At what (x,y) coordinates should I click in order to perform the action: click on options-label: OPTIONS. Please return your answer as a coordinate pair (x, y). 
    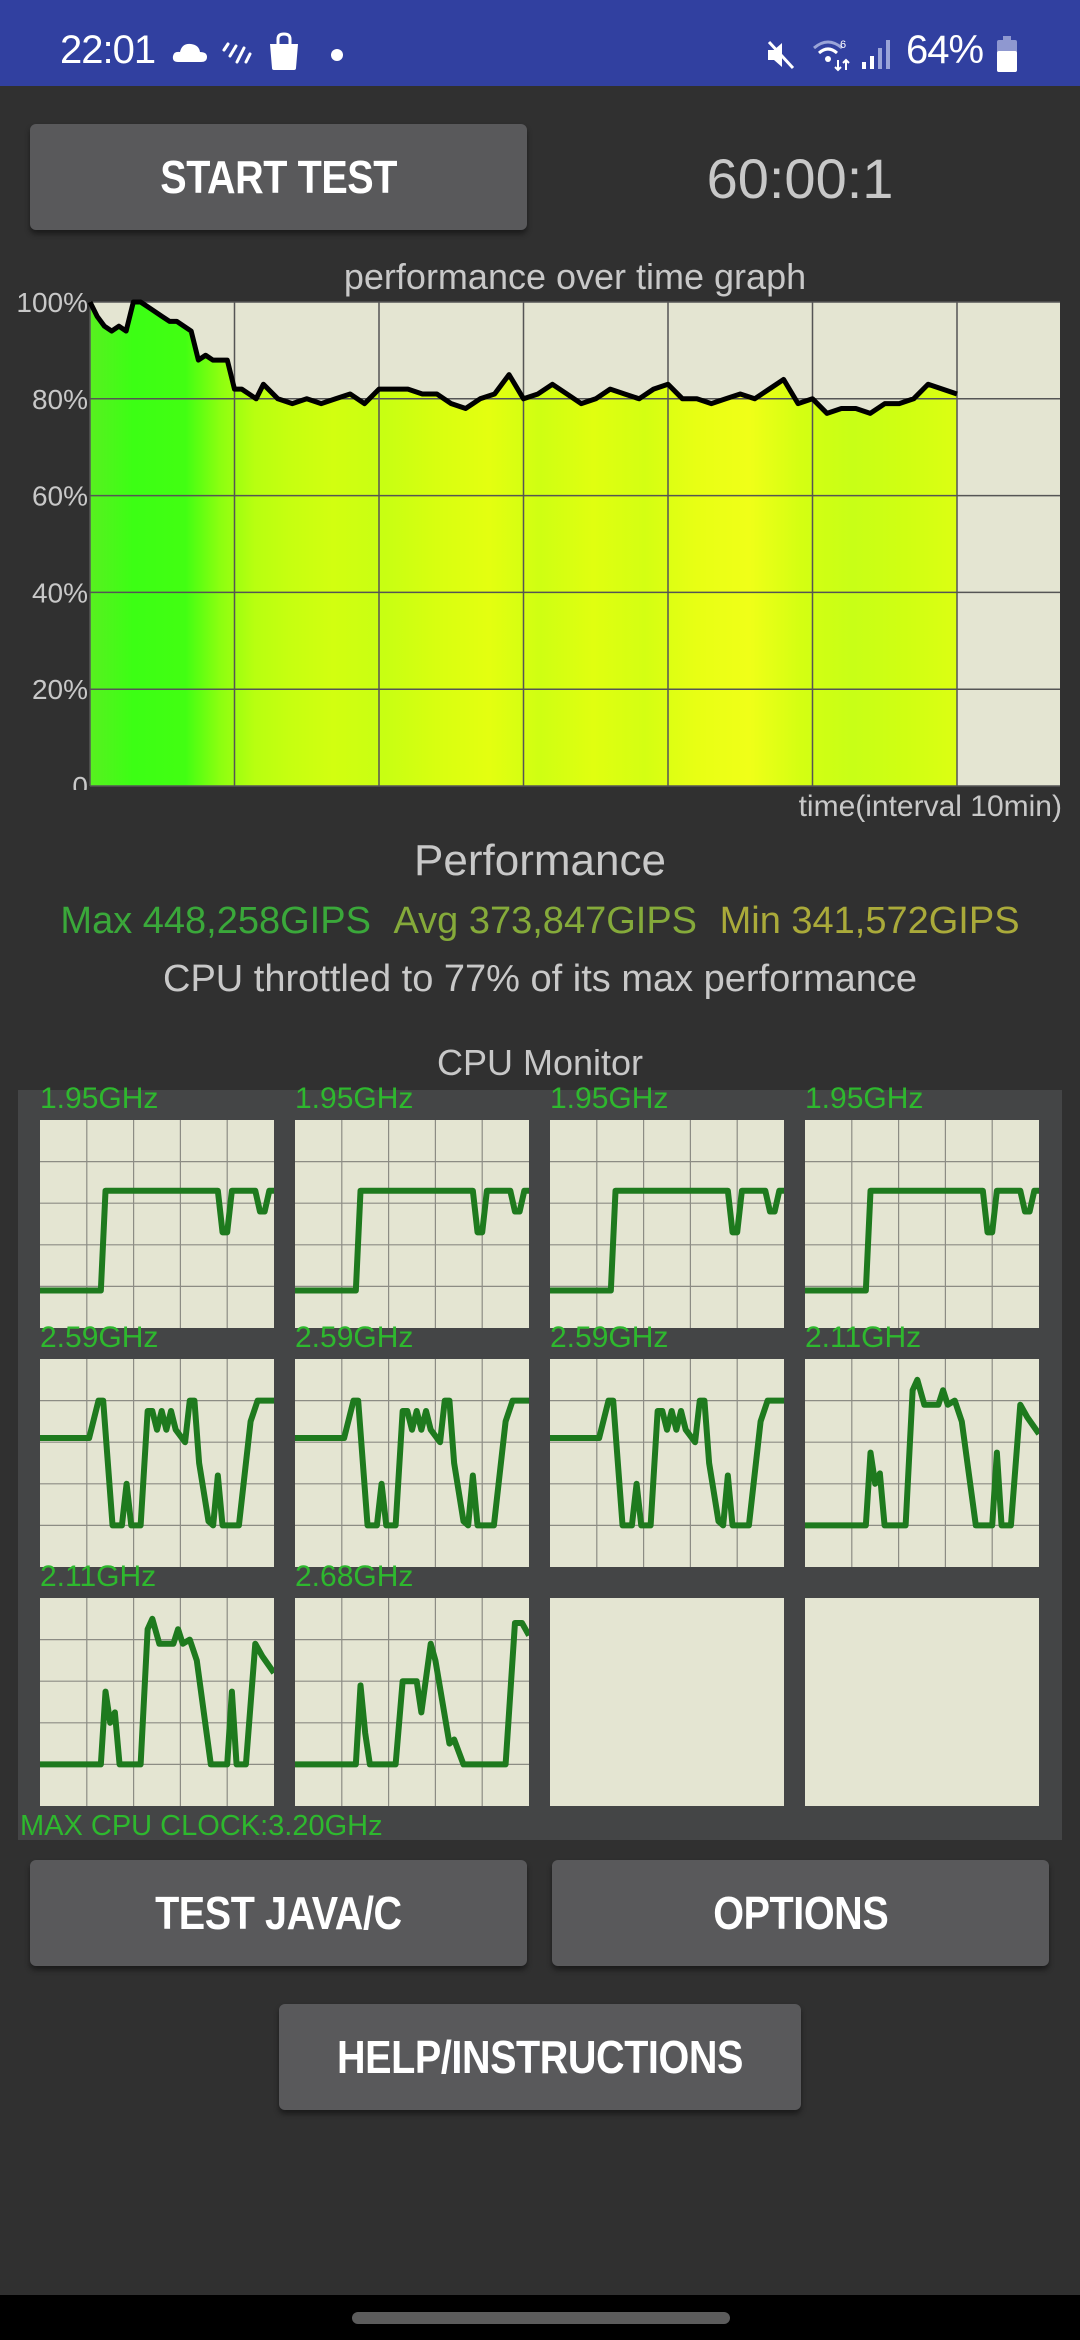
    Looking at the image, I should click on (800, 1913).